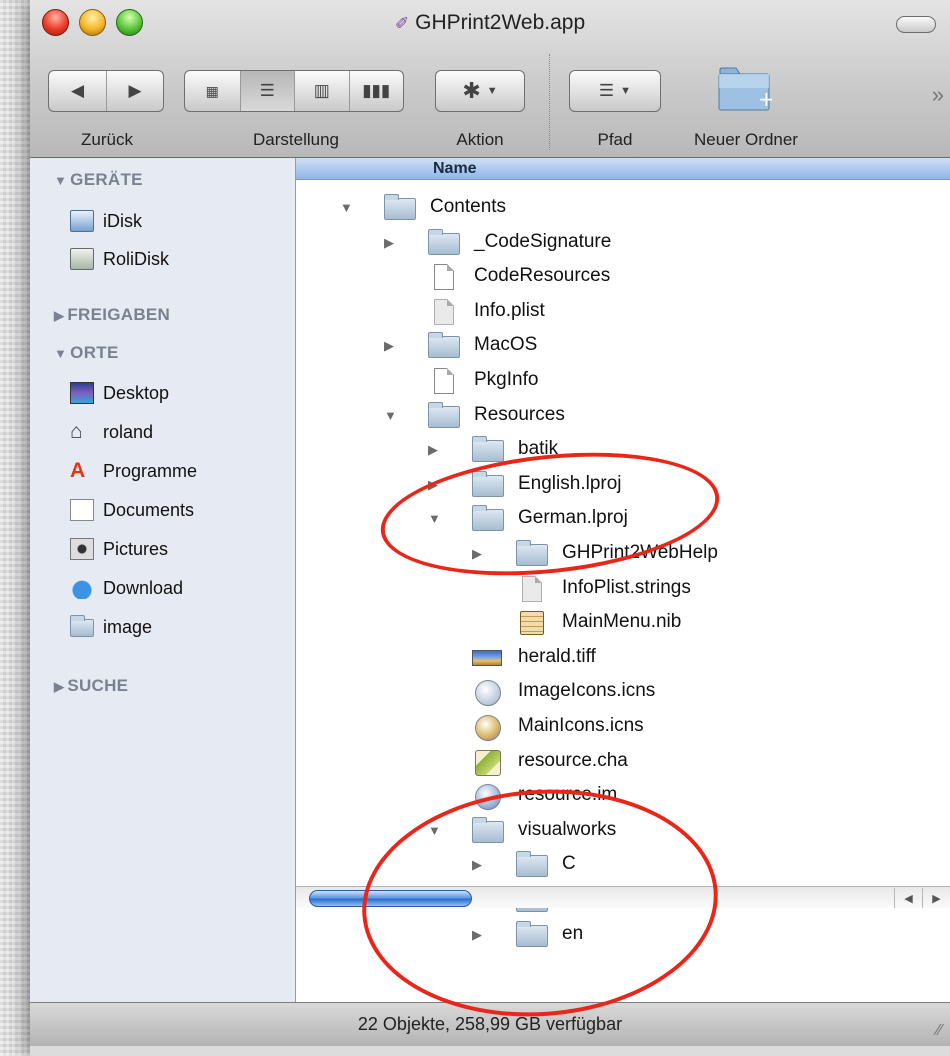  What do you see at coordinates (623, 897) in the screenshot?
I see `horizontal-scrollbar: ◀ ▶` at bounding box center [623, 897].